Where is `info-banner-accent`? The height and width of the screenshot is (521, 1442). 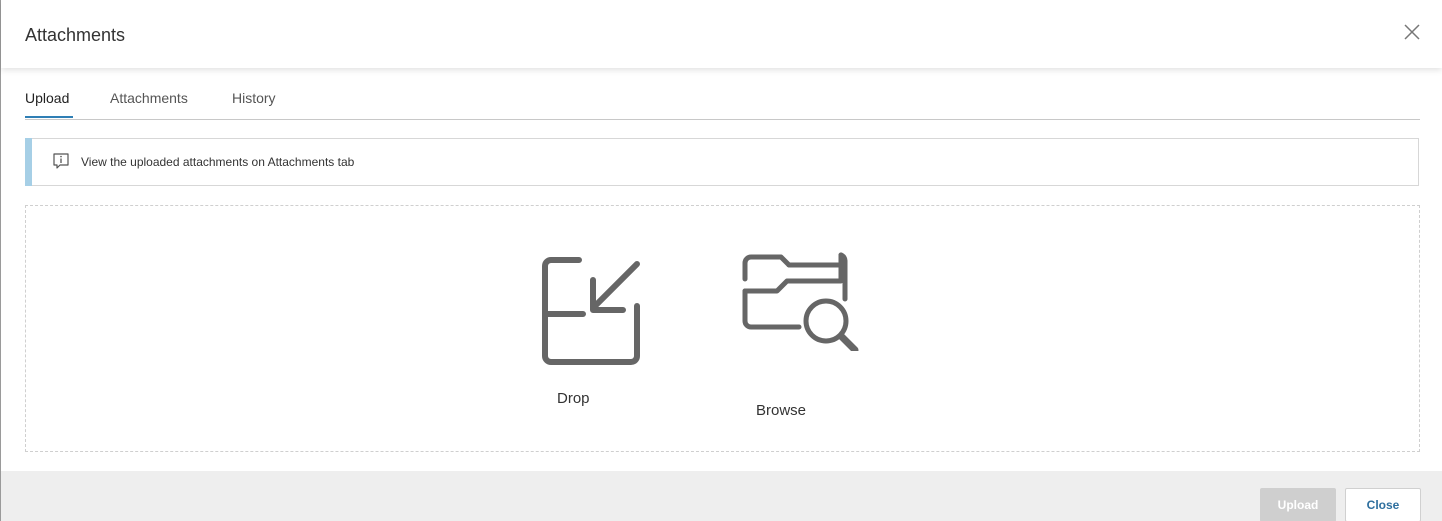 info-banner-accent is located at coordinates (28, 162).